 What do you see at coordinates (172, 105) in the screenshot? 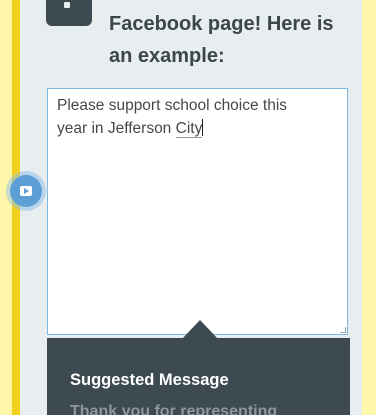
I see `message-line-1: Please support school choice this` at bounding box center [172, 105].